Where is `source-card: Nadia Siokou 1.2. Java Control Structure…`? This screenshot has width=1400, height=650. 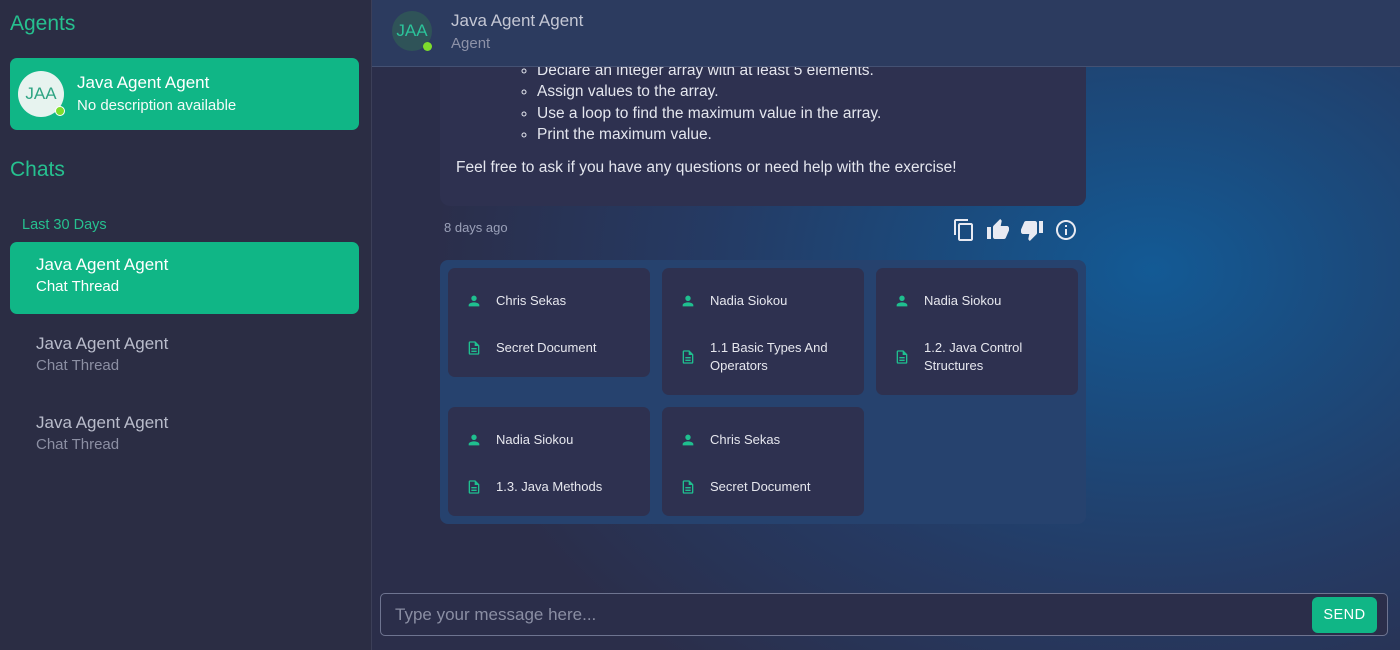
source-card: Nadia Siokou 1.2. Java Control Structure… is located at coordinates (977, 331).